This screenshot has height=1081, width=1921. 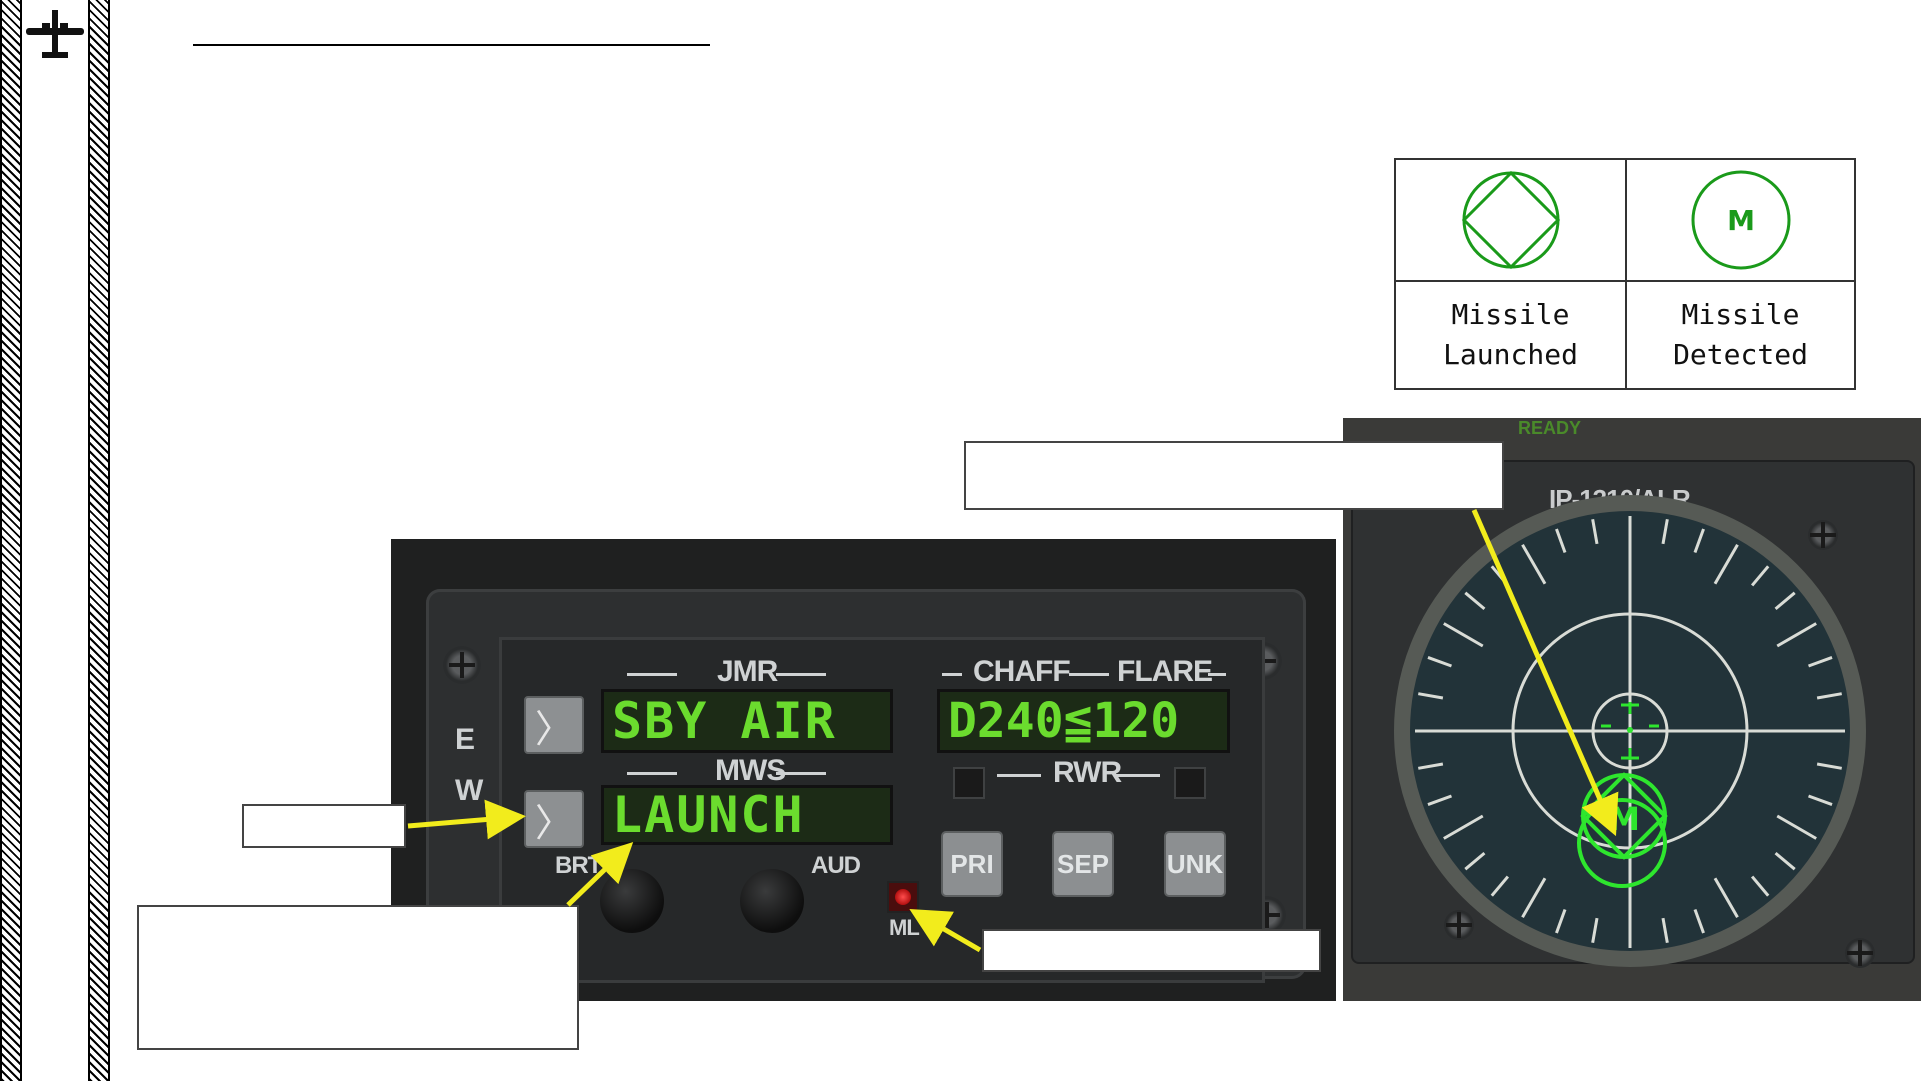 What do you see at coordinates (1545, 673) in the screenshot?
I see `arrow-to-rwr-symbol` at bounding box center [1545, 673].